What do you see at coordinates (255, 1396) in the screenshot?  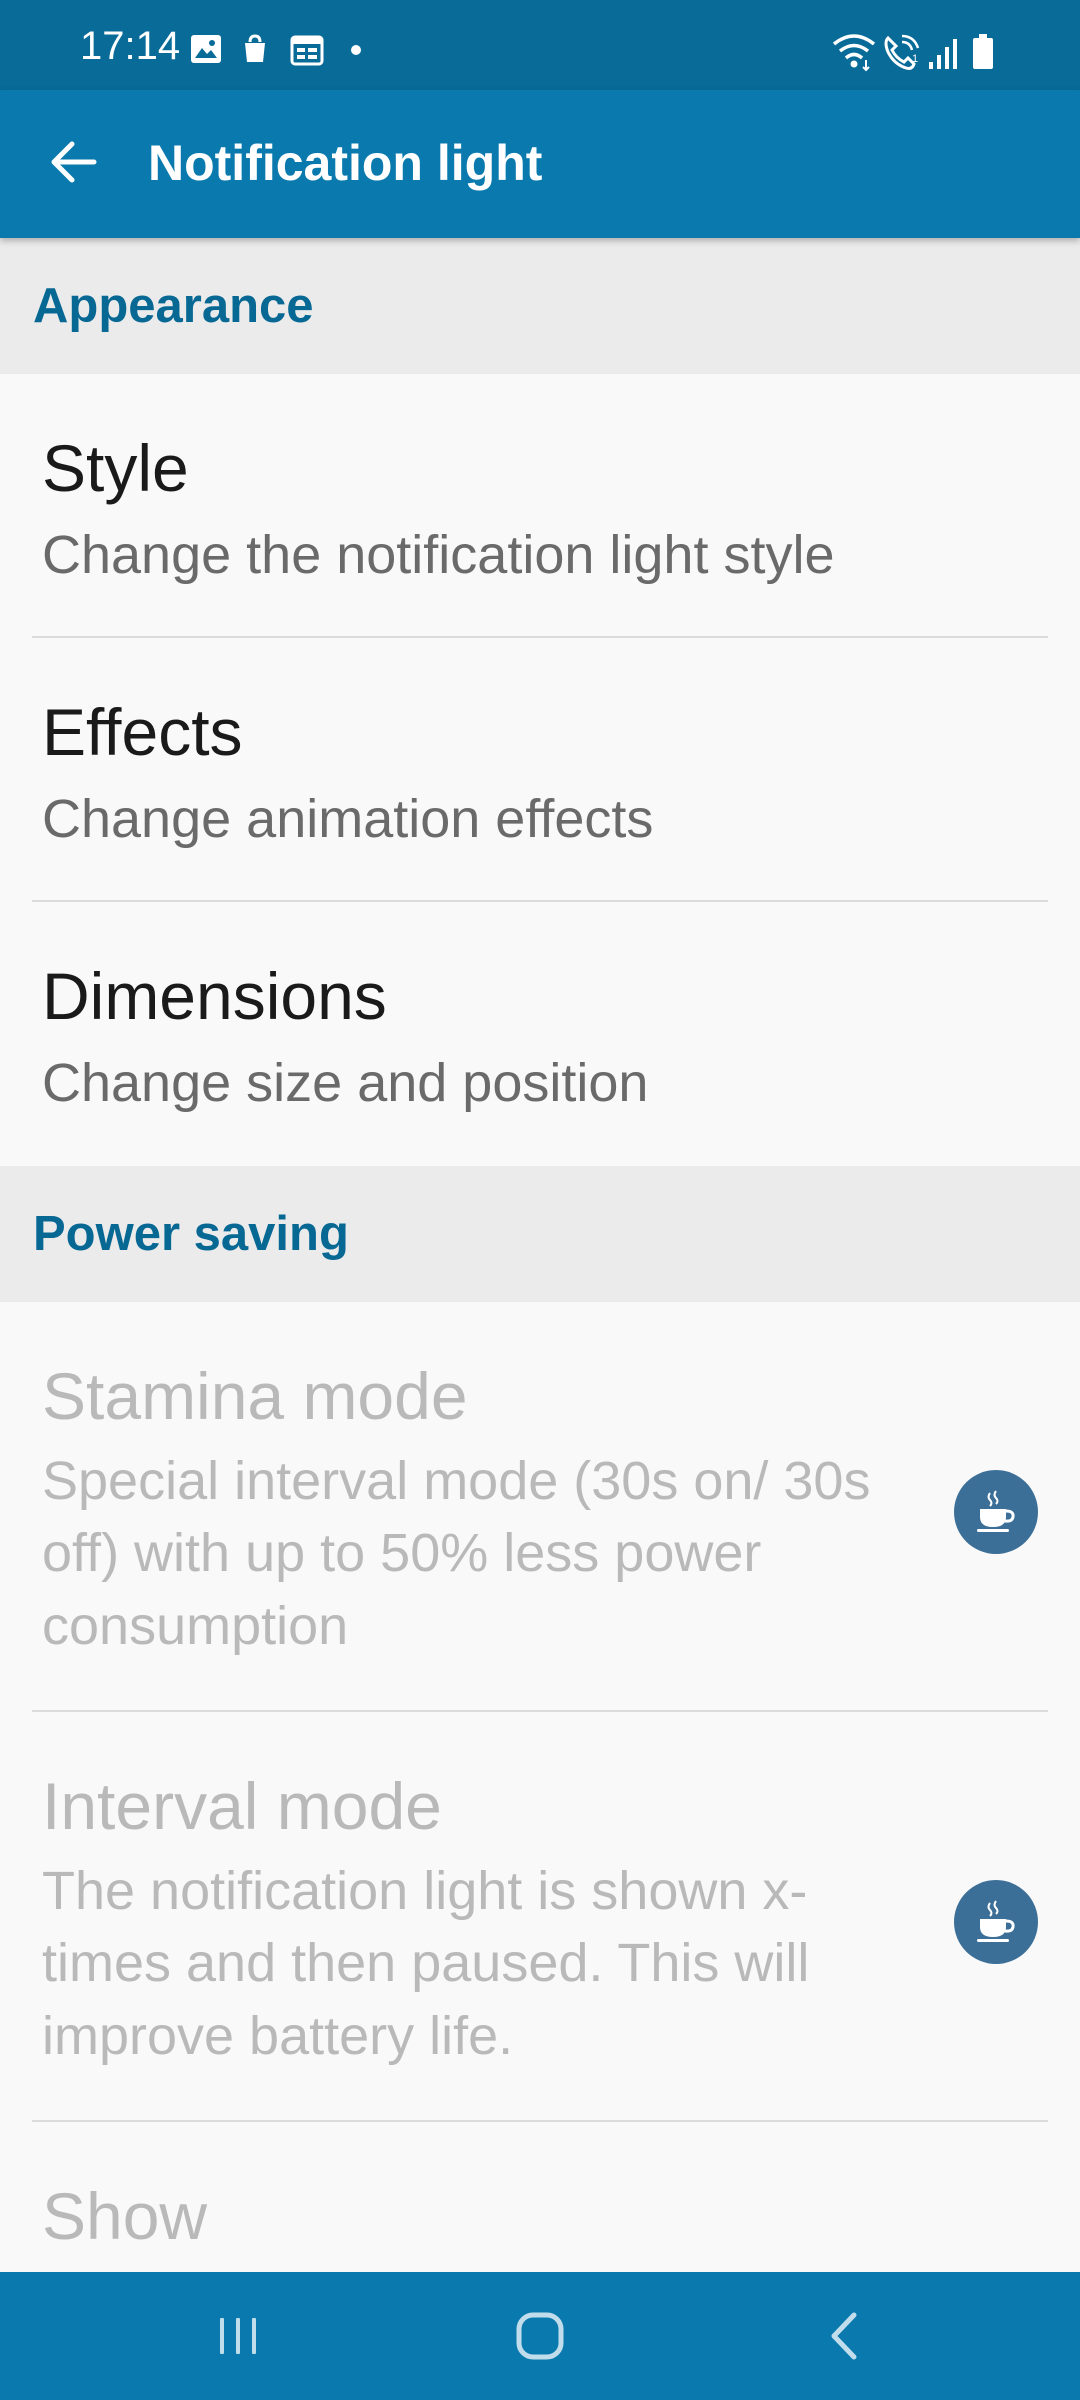 I see `pref-title: Stamina mode` at bounding box center [255, 1396].